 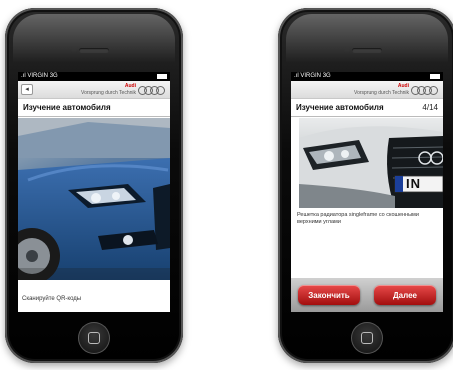 I want to click on back-button: ◂, so click(x=27, y=89).